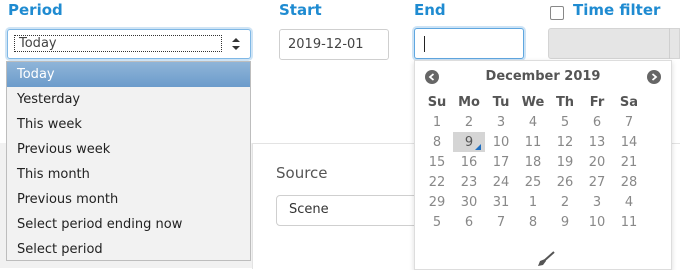 The width and height of the screenshot is (680, 270). What do you see at coordinates (557, 13) in the screenshot?
I see `time-filter-checkbox` at bounding box center [557, 13].